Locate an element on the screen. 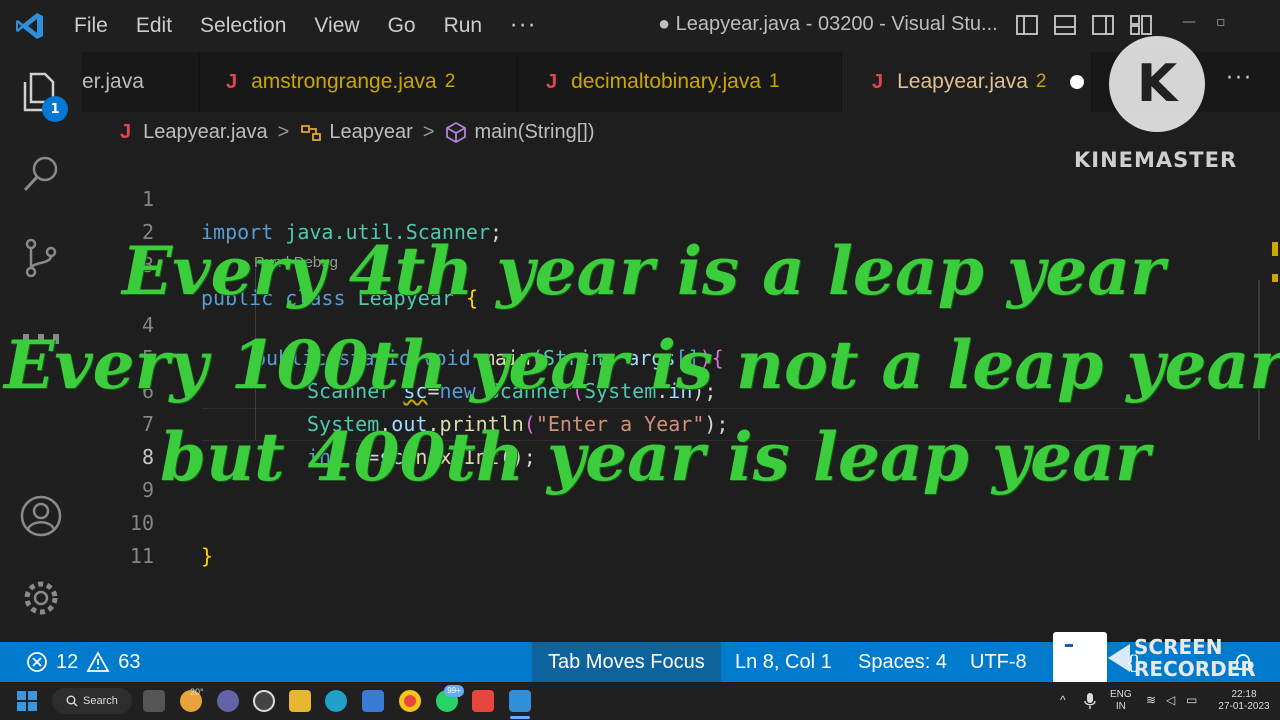 The width and height of the screenshot is (1280, 720). customize-layout-icon is located at coordinates (1141, 25).